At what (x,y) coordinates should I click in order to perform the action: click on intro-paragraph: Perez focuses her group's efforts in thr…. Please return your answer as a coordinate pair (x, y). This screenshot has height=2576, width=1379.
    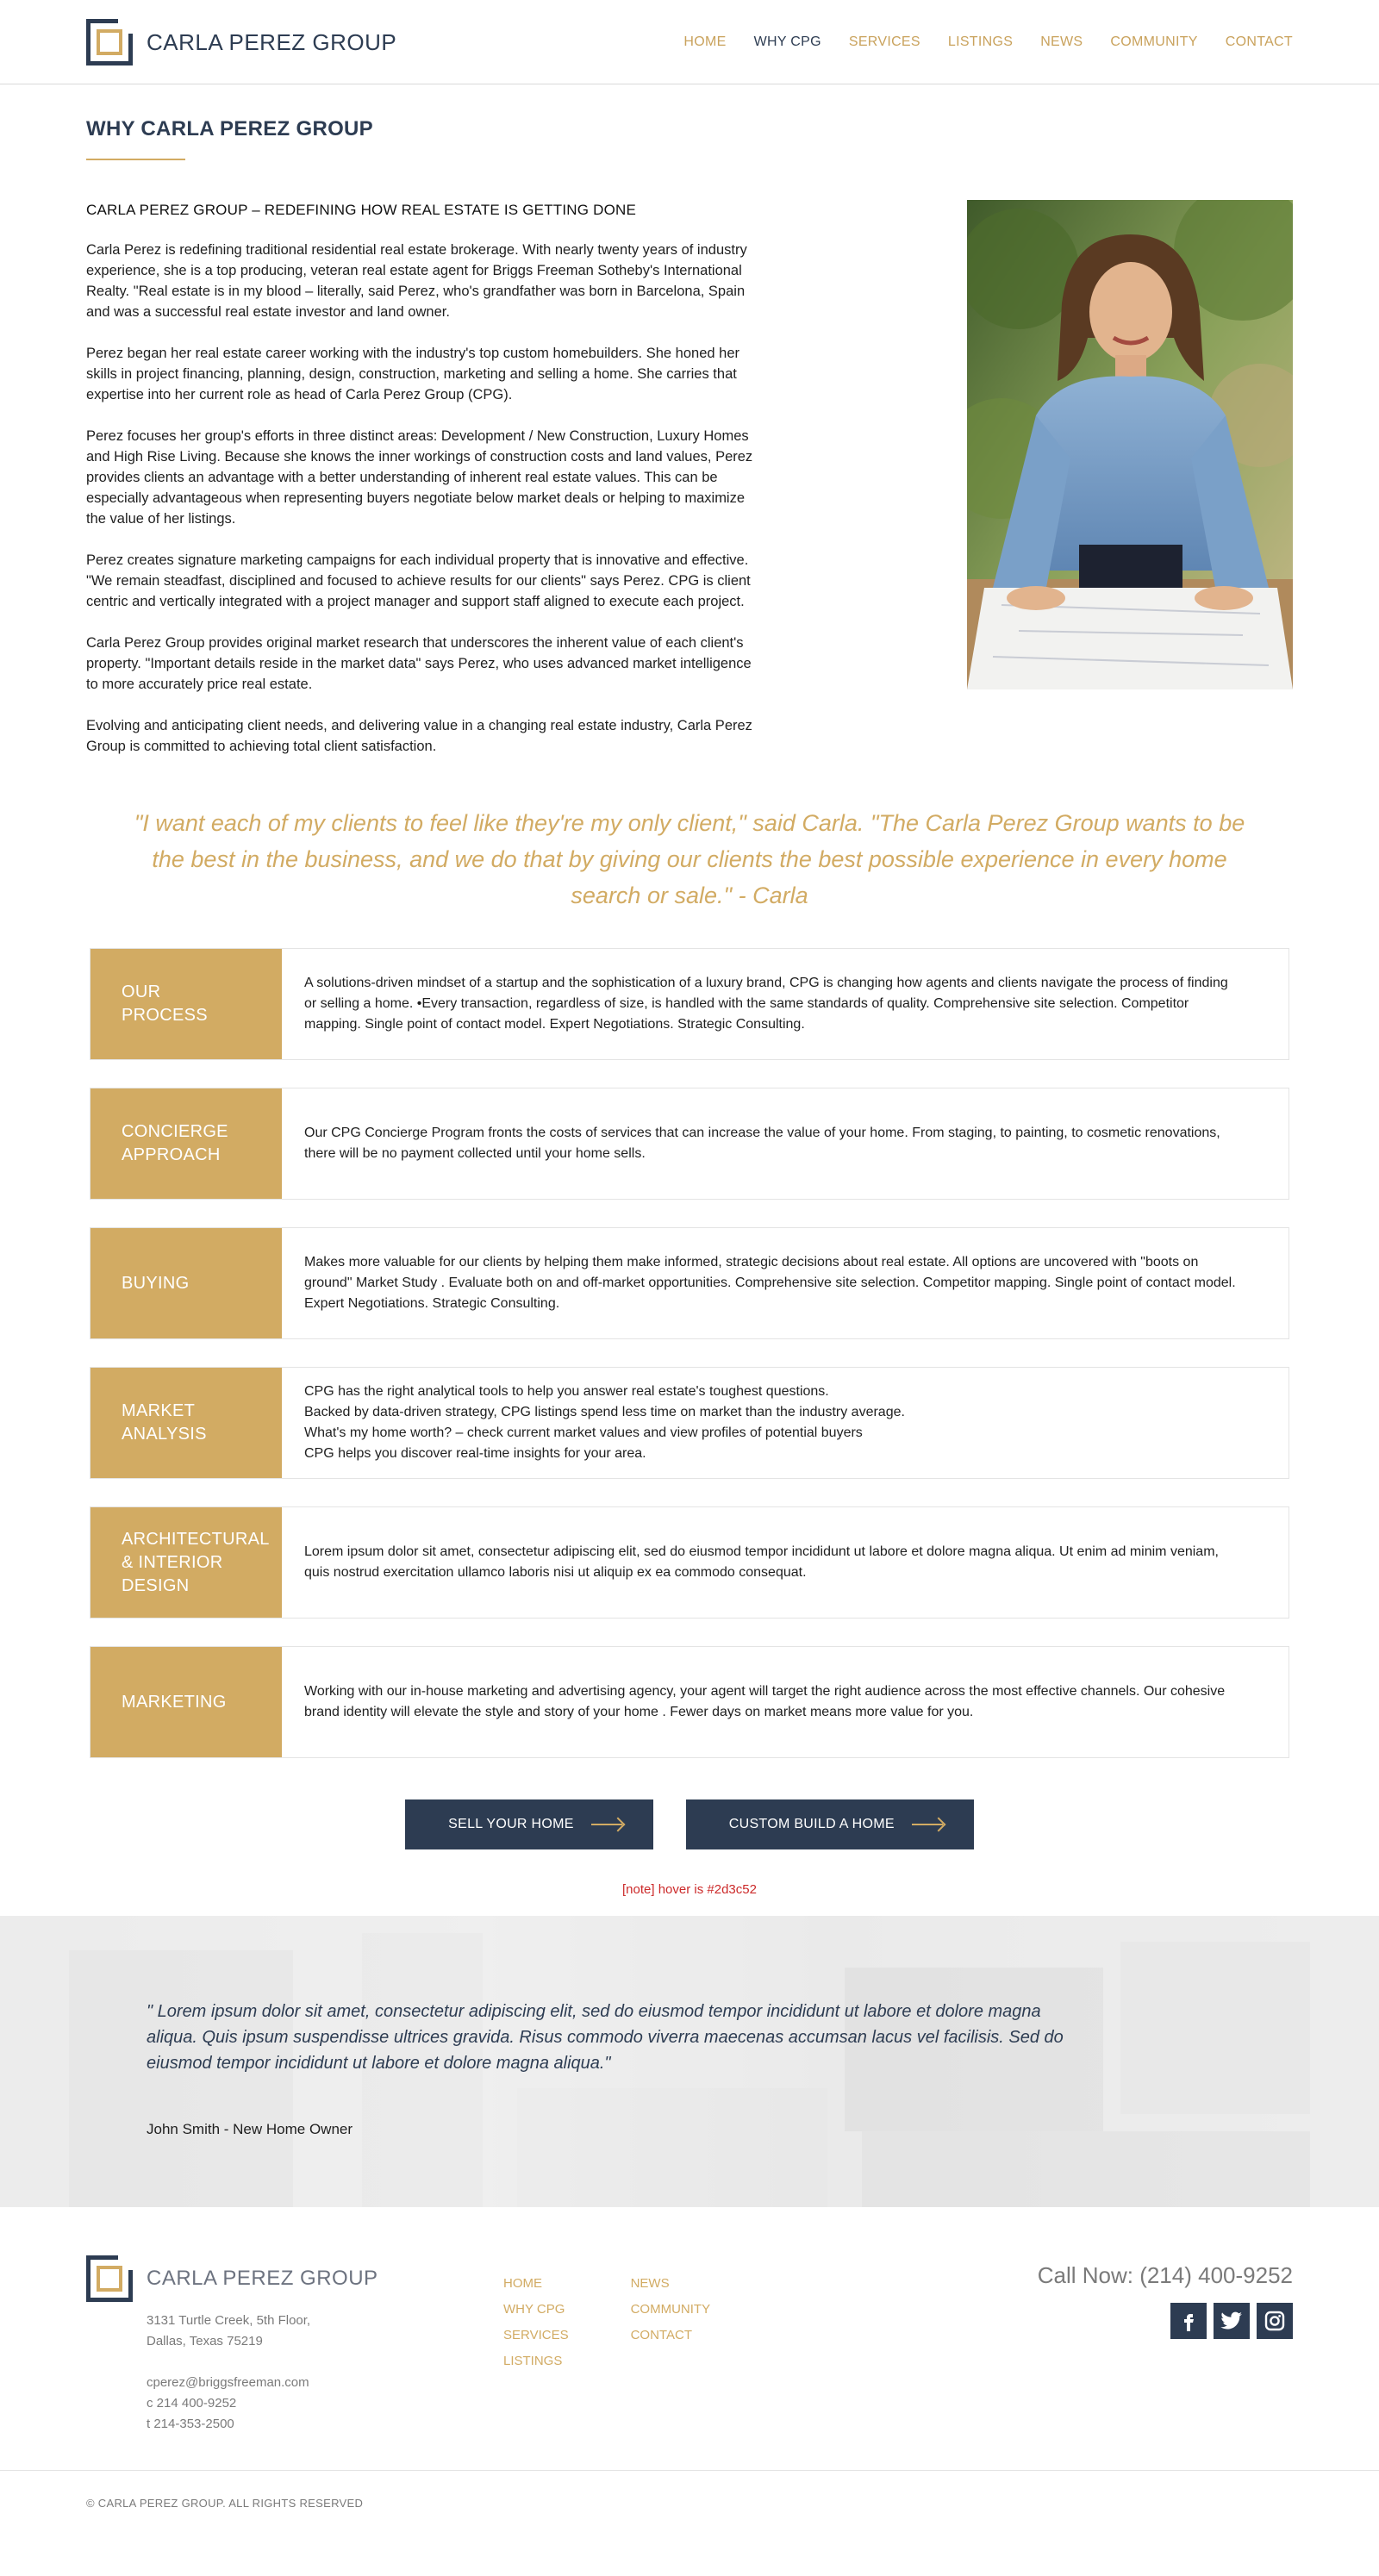
    Looking at the image, I should click on (419, 477).